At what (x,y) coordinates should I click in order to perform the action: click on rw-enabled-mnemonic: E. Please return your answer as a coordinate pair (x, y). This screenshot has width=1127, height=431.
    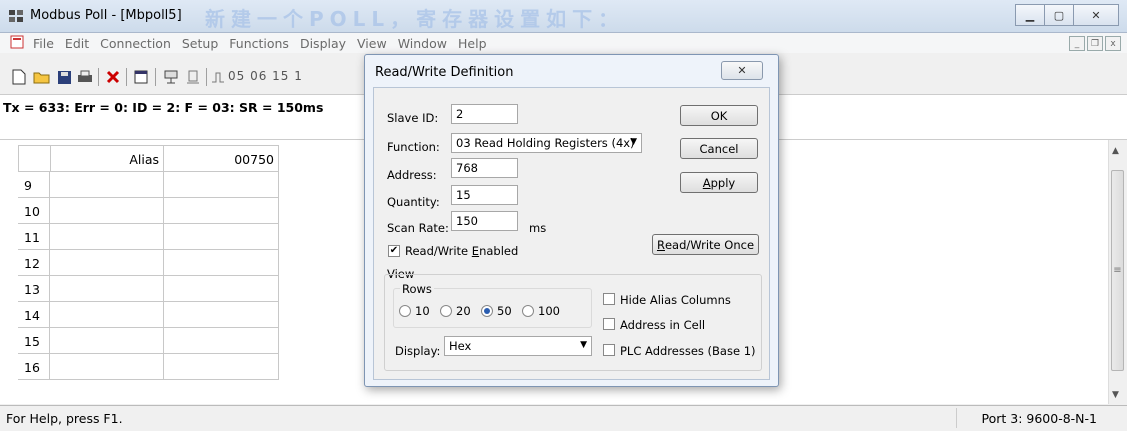
    Looking at the image, I should click on (475, 251).